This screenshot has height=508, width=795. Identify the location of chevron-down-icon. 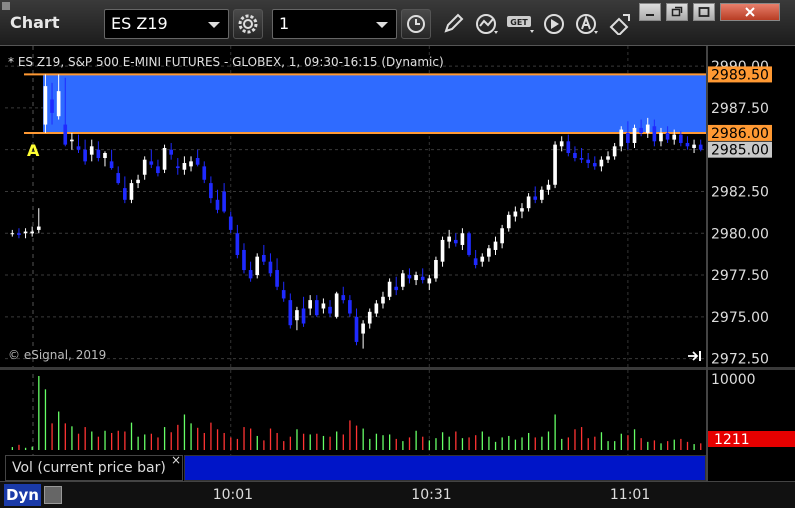
(214, 25).